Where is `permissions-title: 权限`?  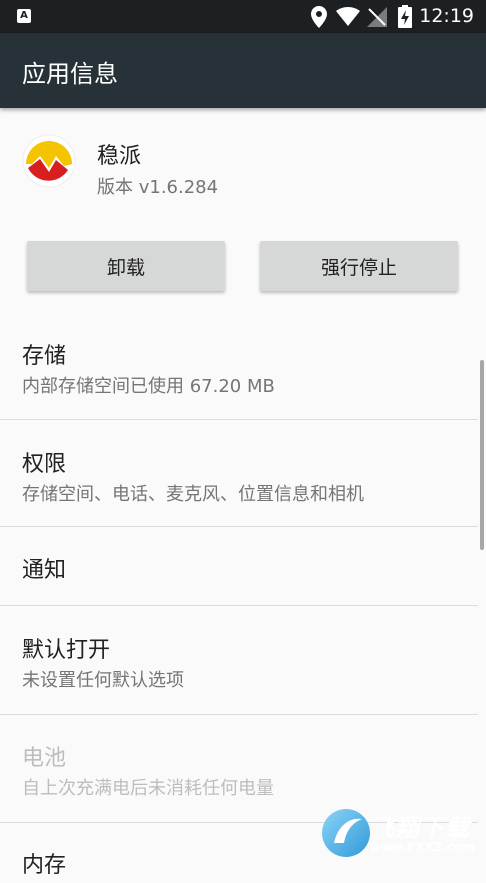 permissions-title: 权限 is located at coordinates (44, 464).